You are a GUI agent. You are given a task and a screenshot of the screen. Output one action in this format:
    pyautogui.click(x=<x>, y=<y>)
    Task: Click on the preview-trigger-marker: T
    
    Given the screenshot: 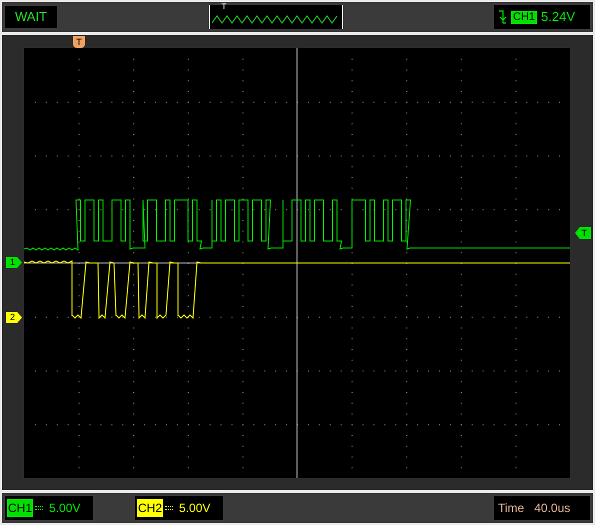 What is the action you would take?
    pyautogui.click(x=224, y=7)
    